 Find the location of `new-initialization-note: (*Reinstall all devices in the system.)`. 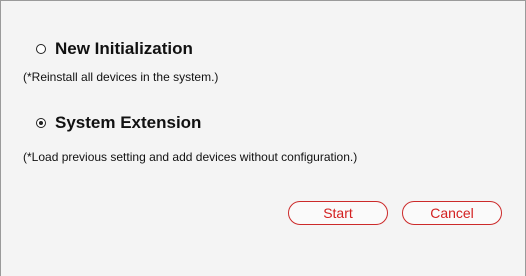

new-initialization-note: (*Reinstall all devices in the system.) is located at coordinates (121, 77).